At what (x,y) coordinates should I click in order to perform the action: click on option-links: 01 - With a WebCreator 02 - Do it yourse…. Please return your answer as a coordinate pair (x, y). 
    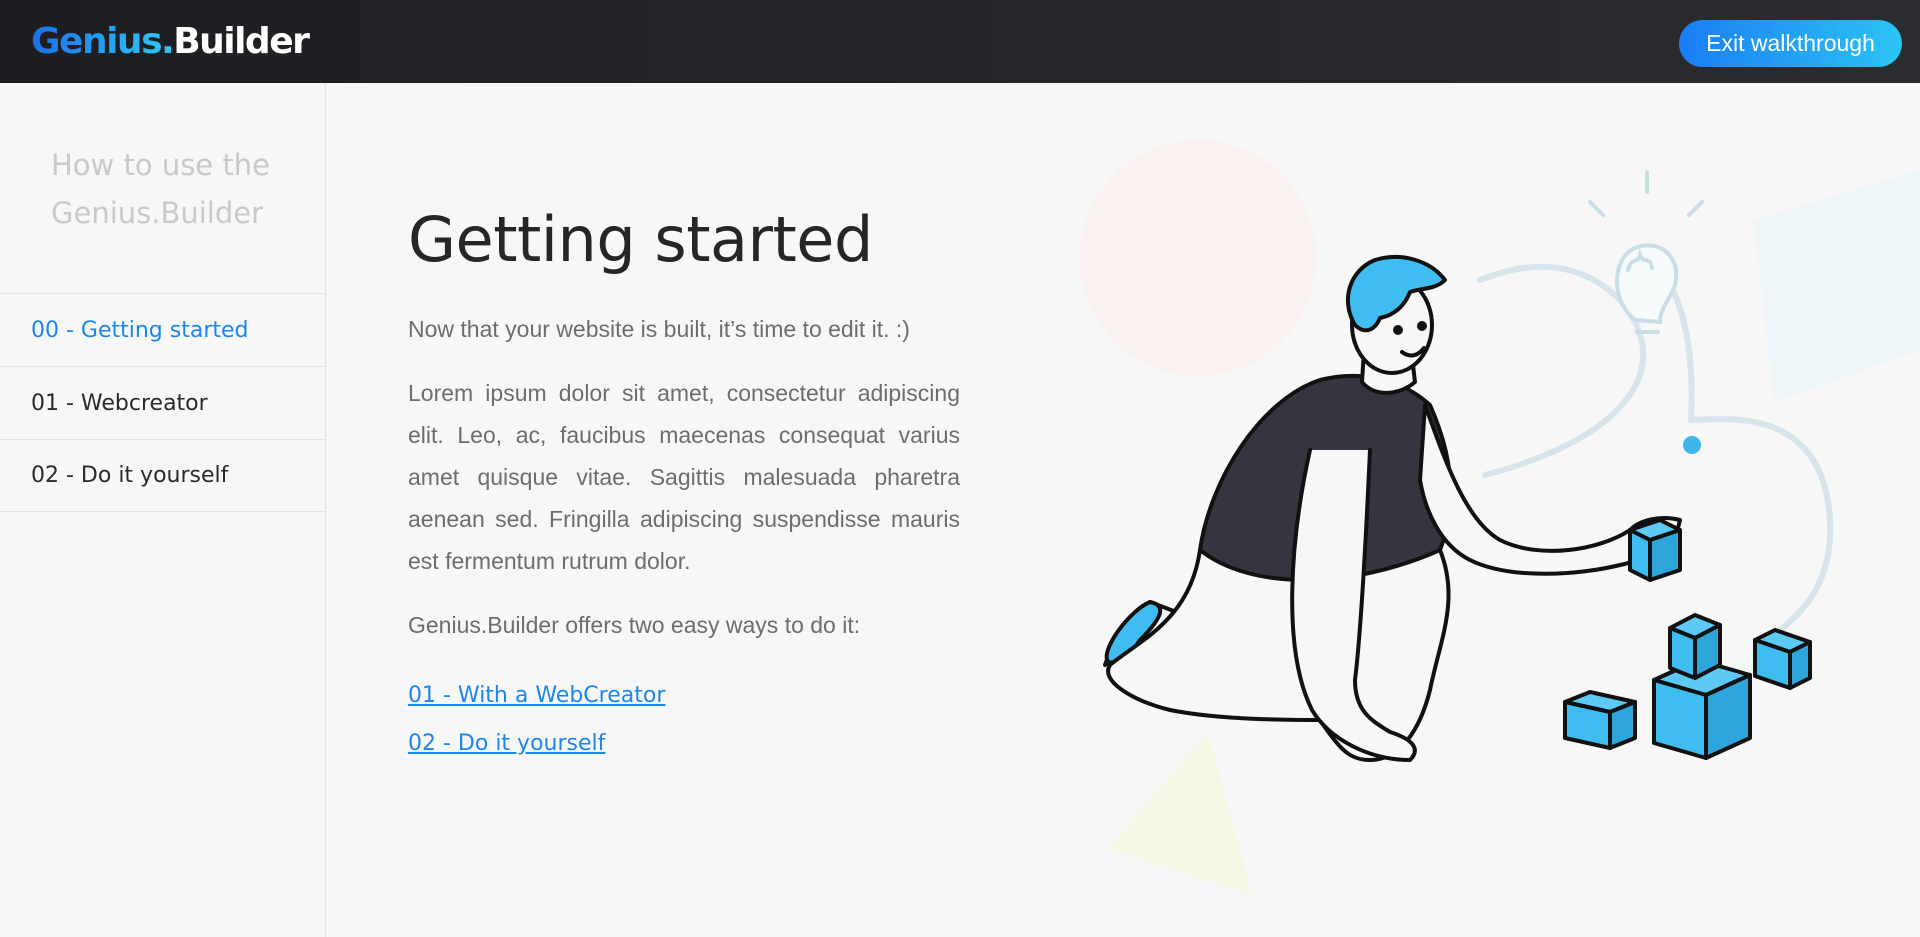
    Looking at the image, I should click on (684, 720).